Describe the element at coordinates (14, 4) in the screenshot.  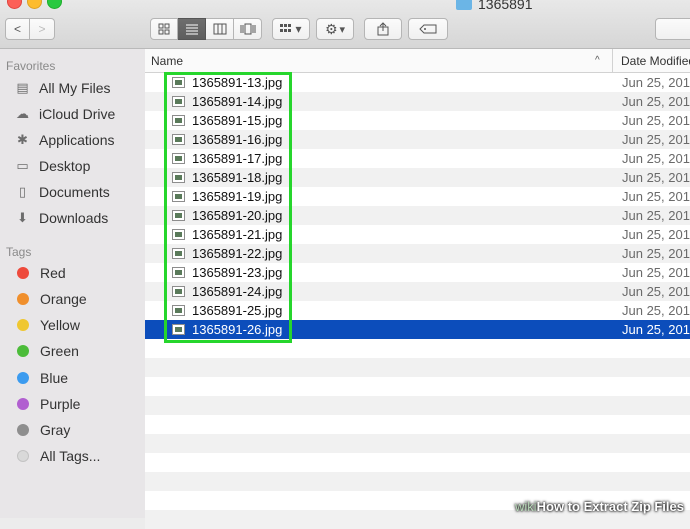
I see `close-button` at that location.